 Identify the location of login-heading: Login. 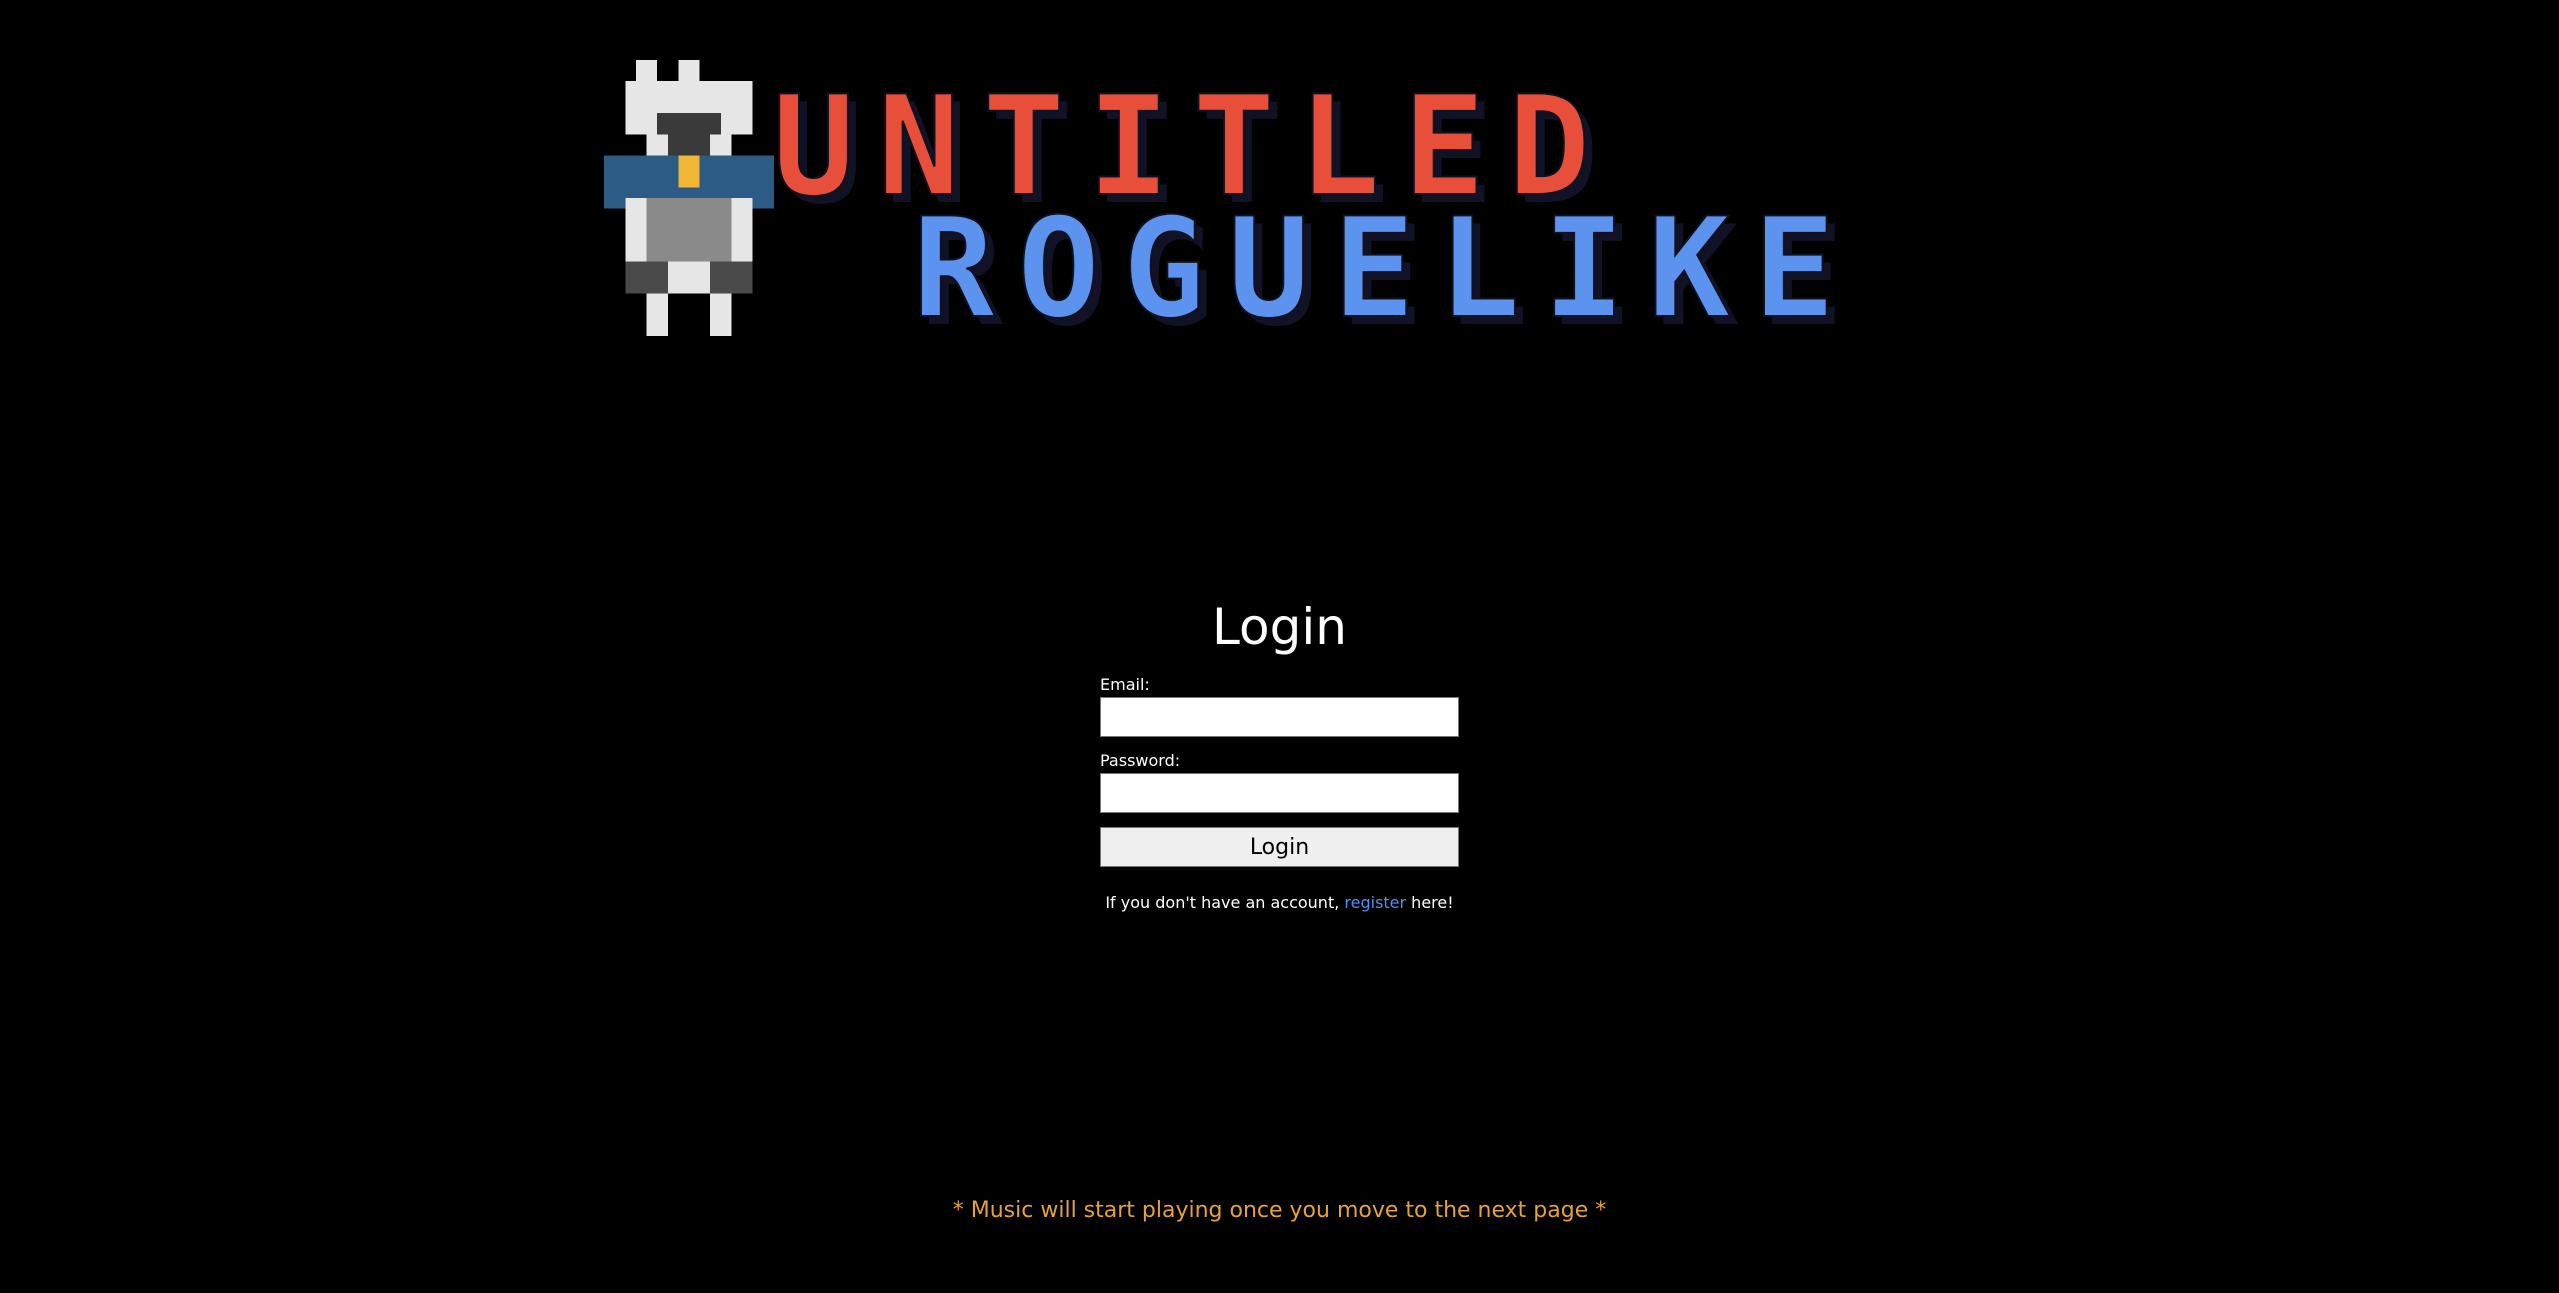
(1279, 627).